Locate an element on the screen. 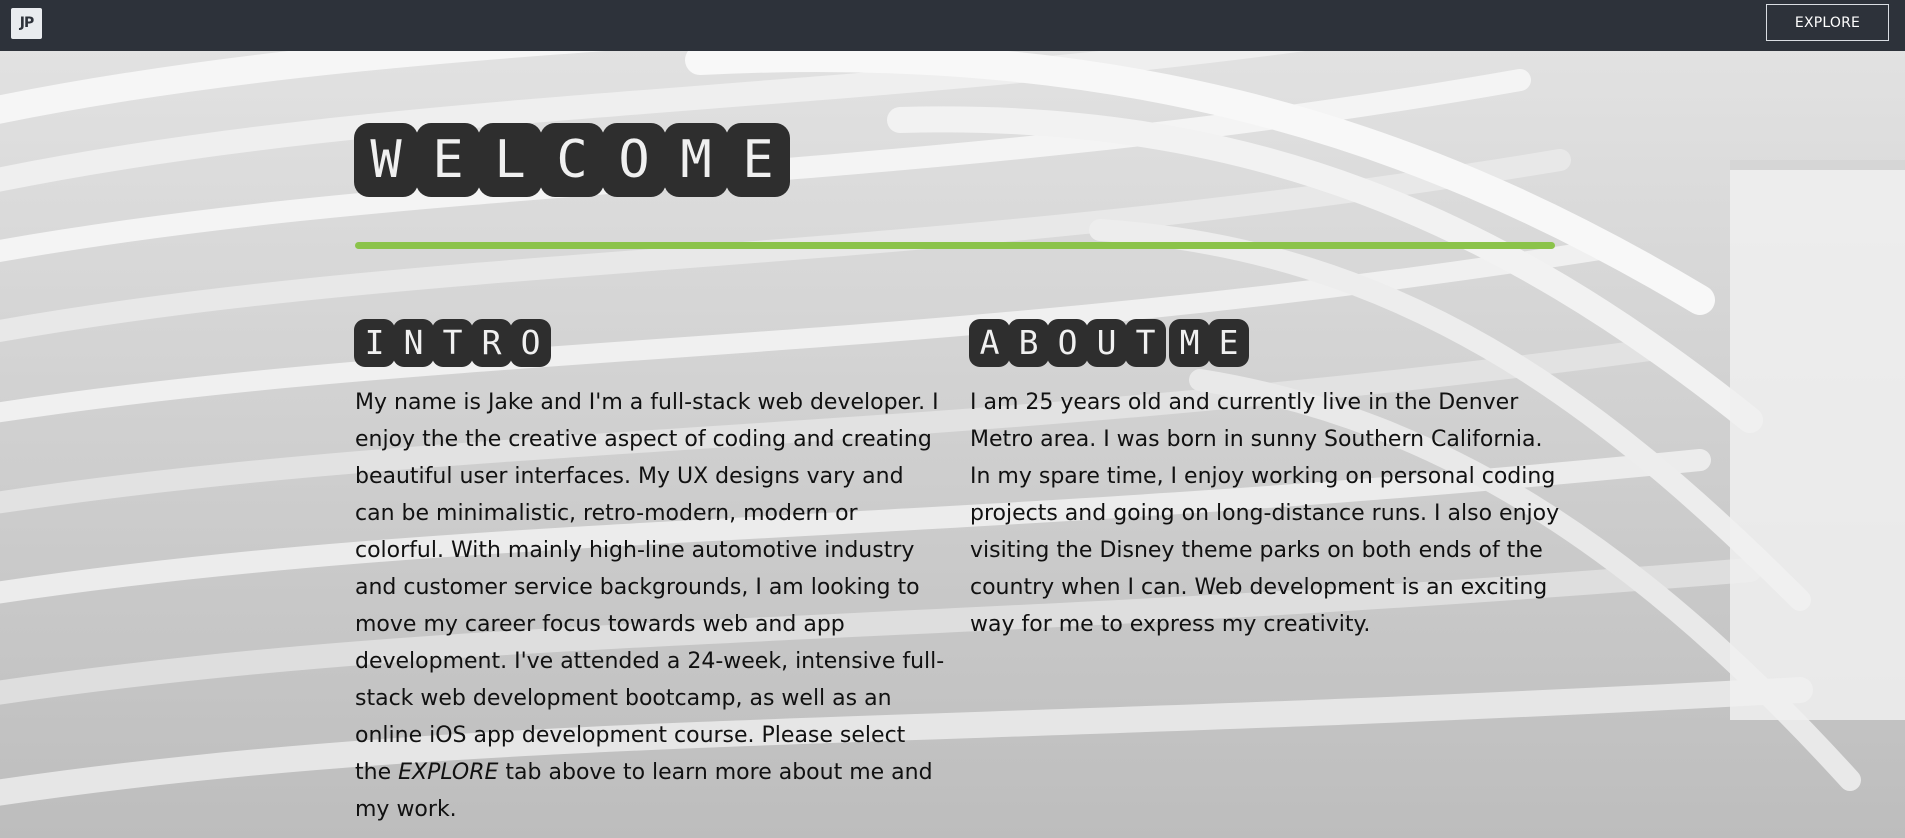  intro-letter-tile: I is located at coordinates (374, 343).